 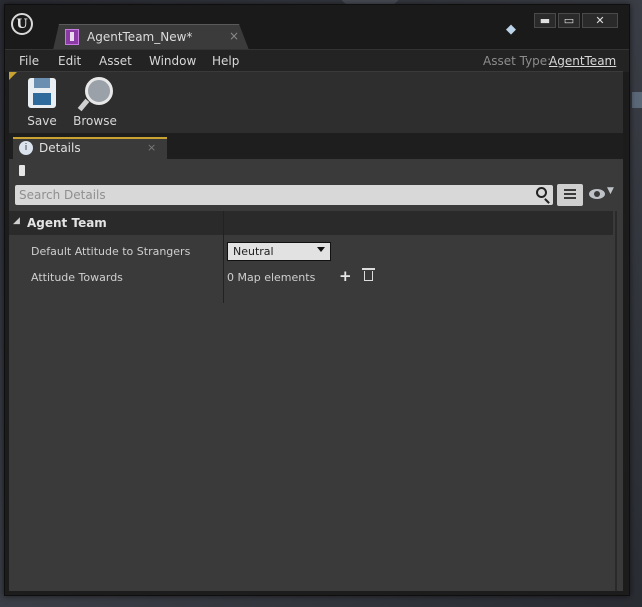 What do you see at coordinates (115, 61) in the screenshot?
I see `menu-asset: Asset` at bounding box center [115, 61].